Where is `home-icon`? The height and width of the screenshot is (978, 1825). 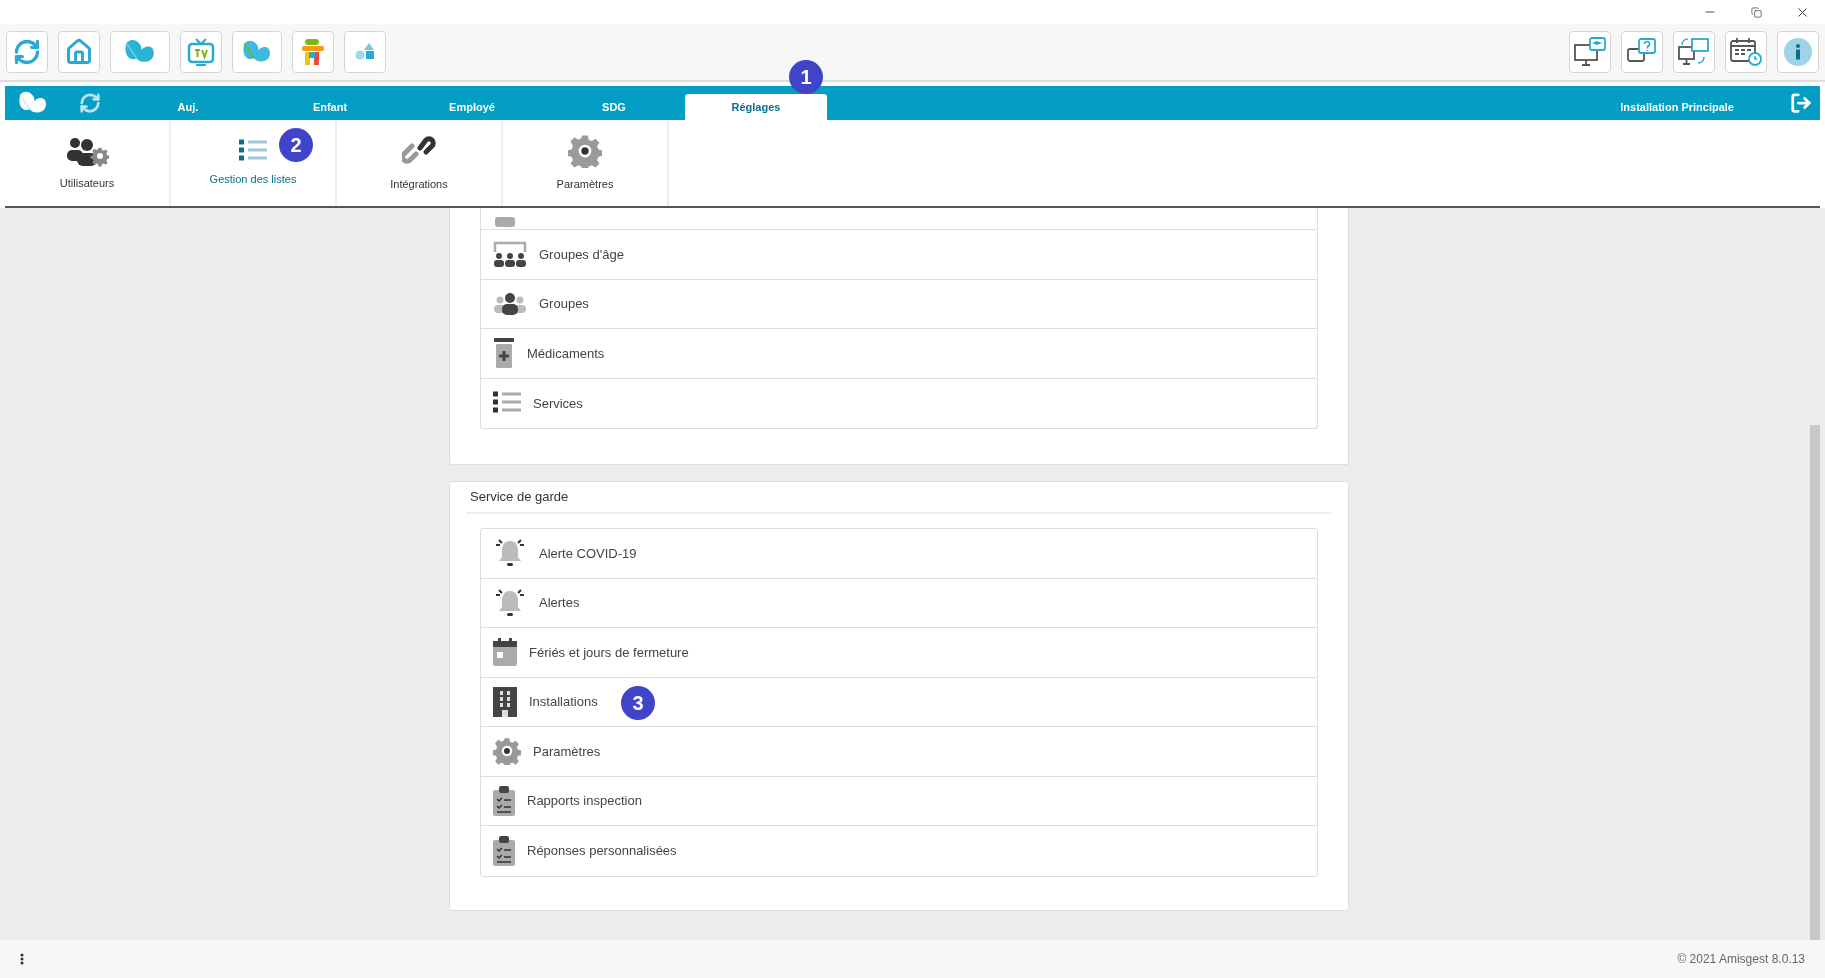 home-icon is located at coordinates (79, 52).